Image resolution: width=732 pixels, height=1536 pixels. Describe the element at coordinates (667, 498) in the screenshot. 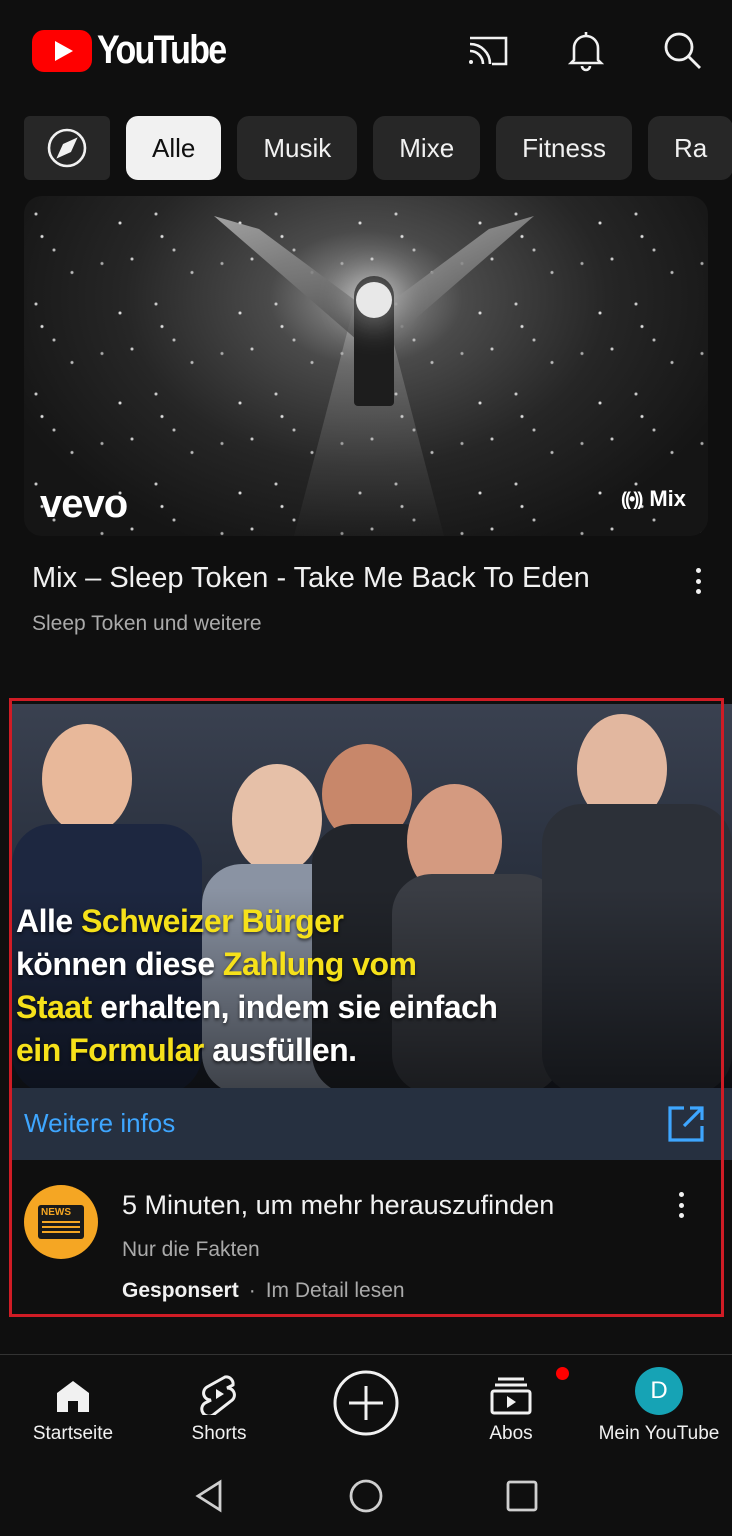

I see `mix-badge-label: Mix` at that location.